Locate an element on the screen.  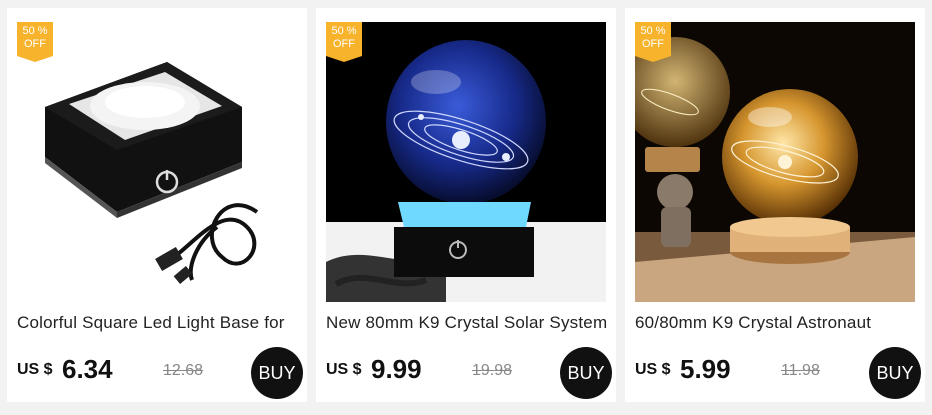
product-title: New 80mm K9 Crystal Solar System is located at coordinates (468, 323).